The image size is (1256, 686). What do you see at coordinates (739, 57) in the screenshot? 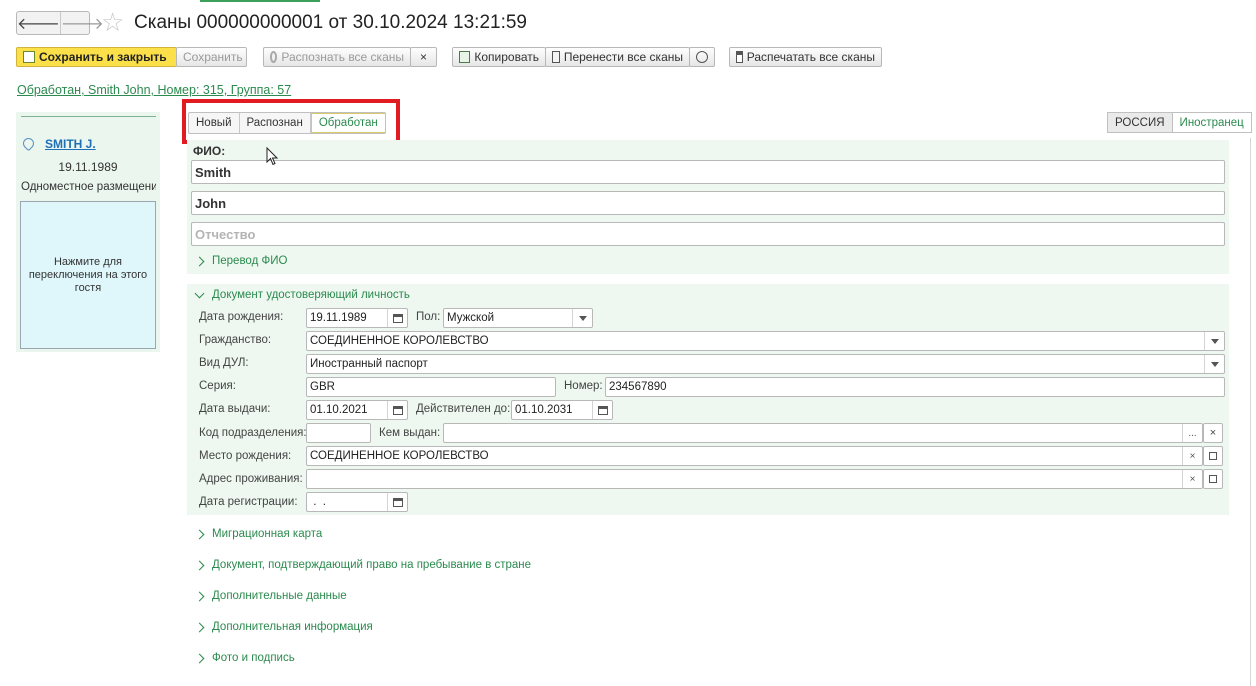
I see `printer-icon` at bounding box center [739, 57].